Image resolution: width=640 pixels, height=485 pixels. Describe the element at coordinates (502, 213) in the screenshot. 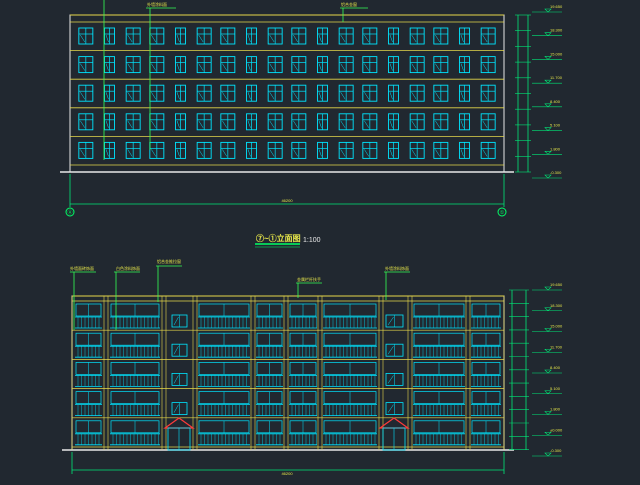

I see `axis-label-right: ①` at that location.